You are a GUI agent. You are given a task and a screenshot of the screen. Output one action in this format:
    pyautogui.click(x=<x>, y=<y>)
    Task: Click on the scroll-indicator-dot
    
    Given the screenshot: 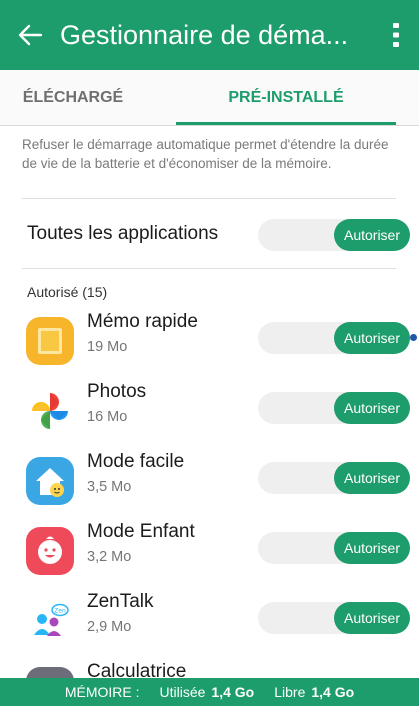 What is the action you would take?
    pyautogui.click(x=413, y=337)
    